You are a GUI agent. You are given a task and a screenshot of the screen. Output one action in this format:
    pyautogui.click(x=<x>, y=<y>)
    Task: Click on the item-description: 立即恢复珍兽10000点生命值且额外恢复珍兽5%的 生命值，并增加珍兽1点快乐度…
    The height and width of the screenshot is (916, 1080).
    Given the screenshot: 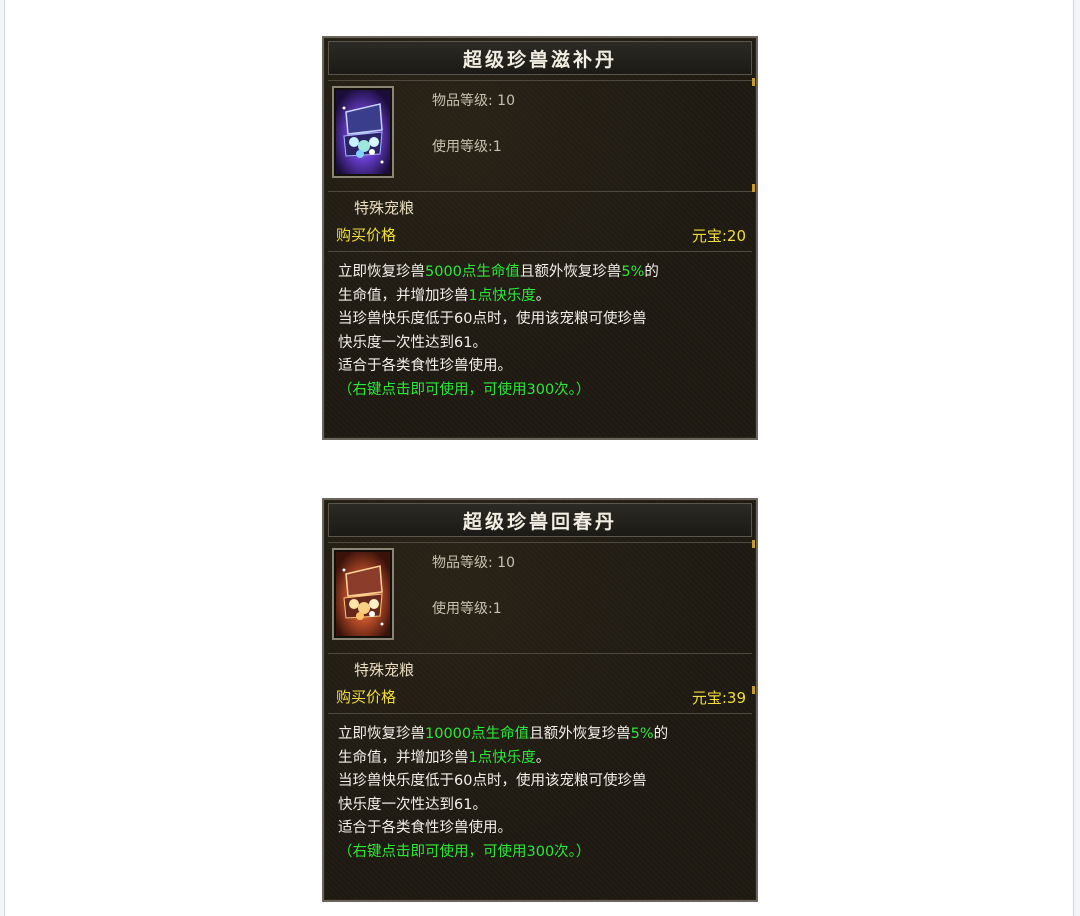 What is the action you would take?
    pyautogui.click(x=540, y=803)
    